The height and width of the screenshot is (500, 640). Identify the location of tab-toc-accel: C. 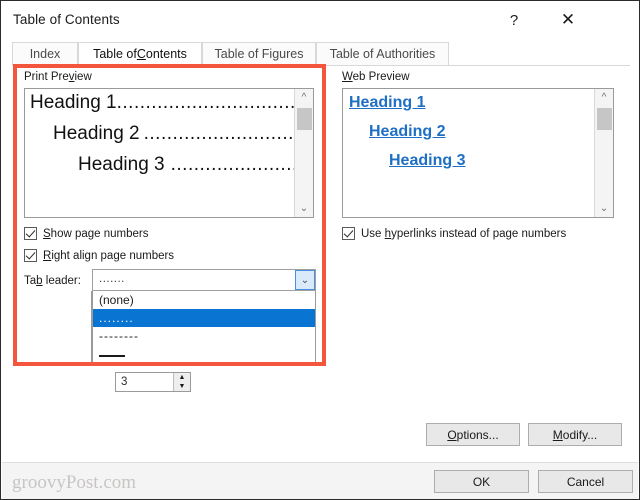
(141, 54).